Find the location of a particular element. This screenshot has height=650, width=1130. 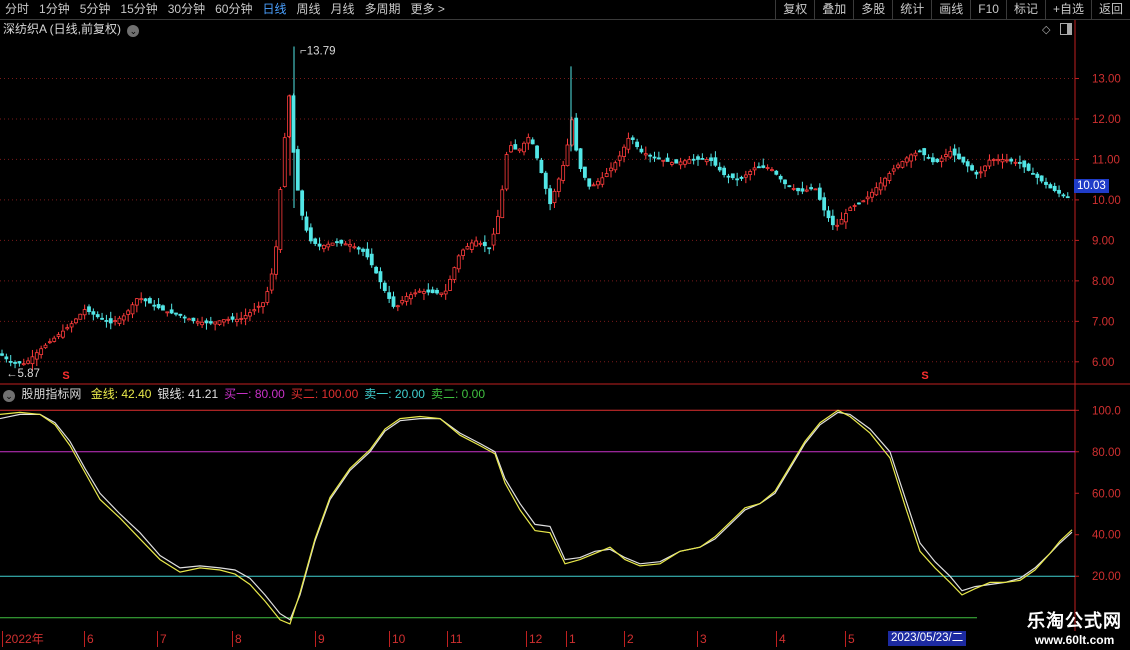

toolbar-button: 标记 is located at coordinates (1025, 9).